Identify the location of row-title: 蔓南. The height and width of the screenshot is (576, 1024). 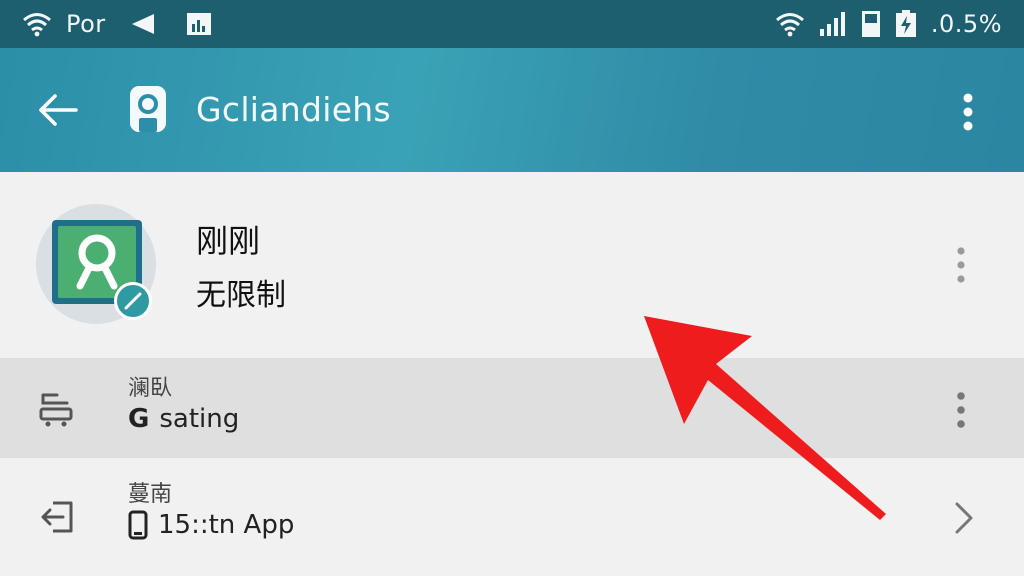
(150, 494).